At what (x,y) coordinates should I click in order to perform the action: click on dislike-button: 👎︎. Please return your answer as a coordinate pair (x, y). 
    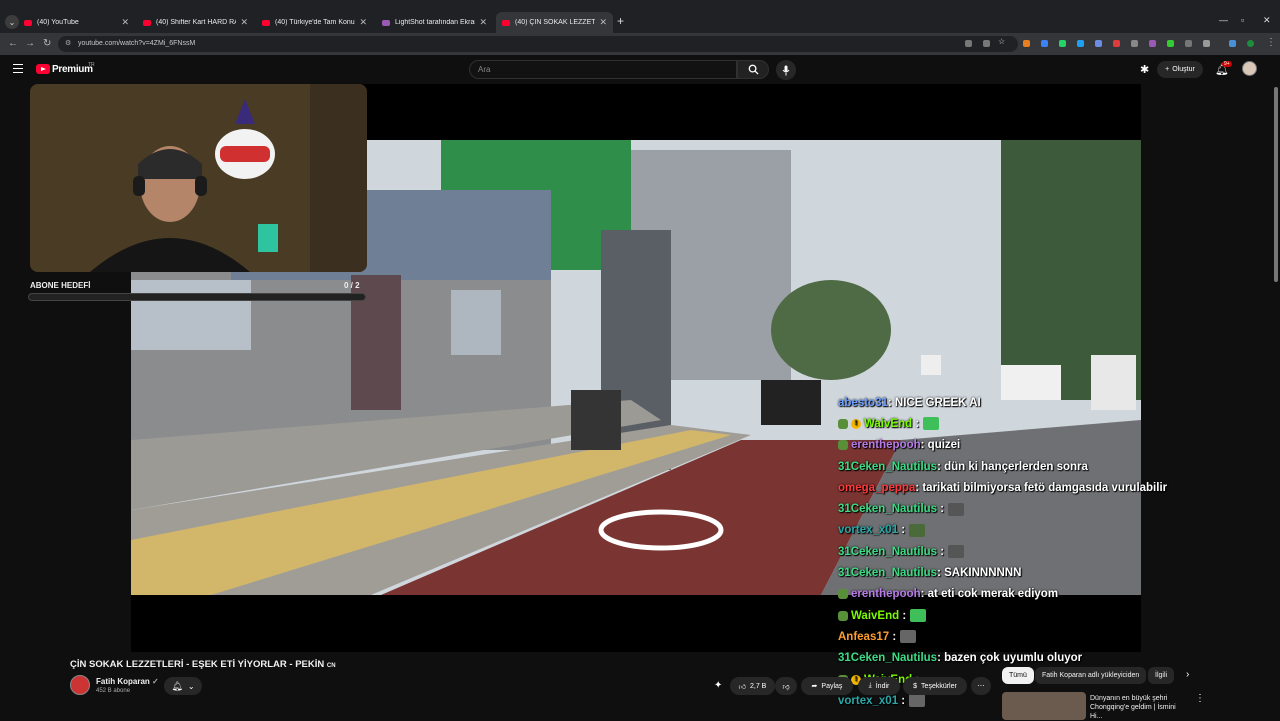
    Looking at the image, I should click on (786, 686).